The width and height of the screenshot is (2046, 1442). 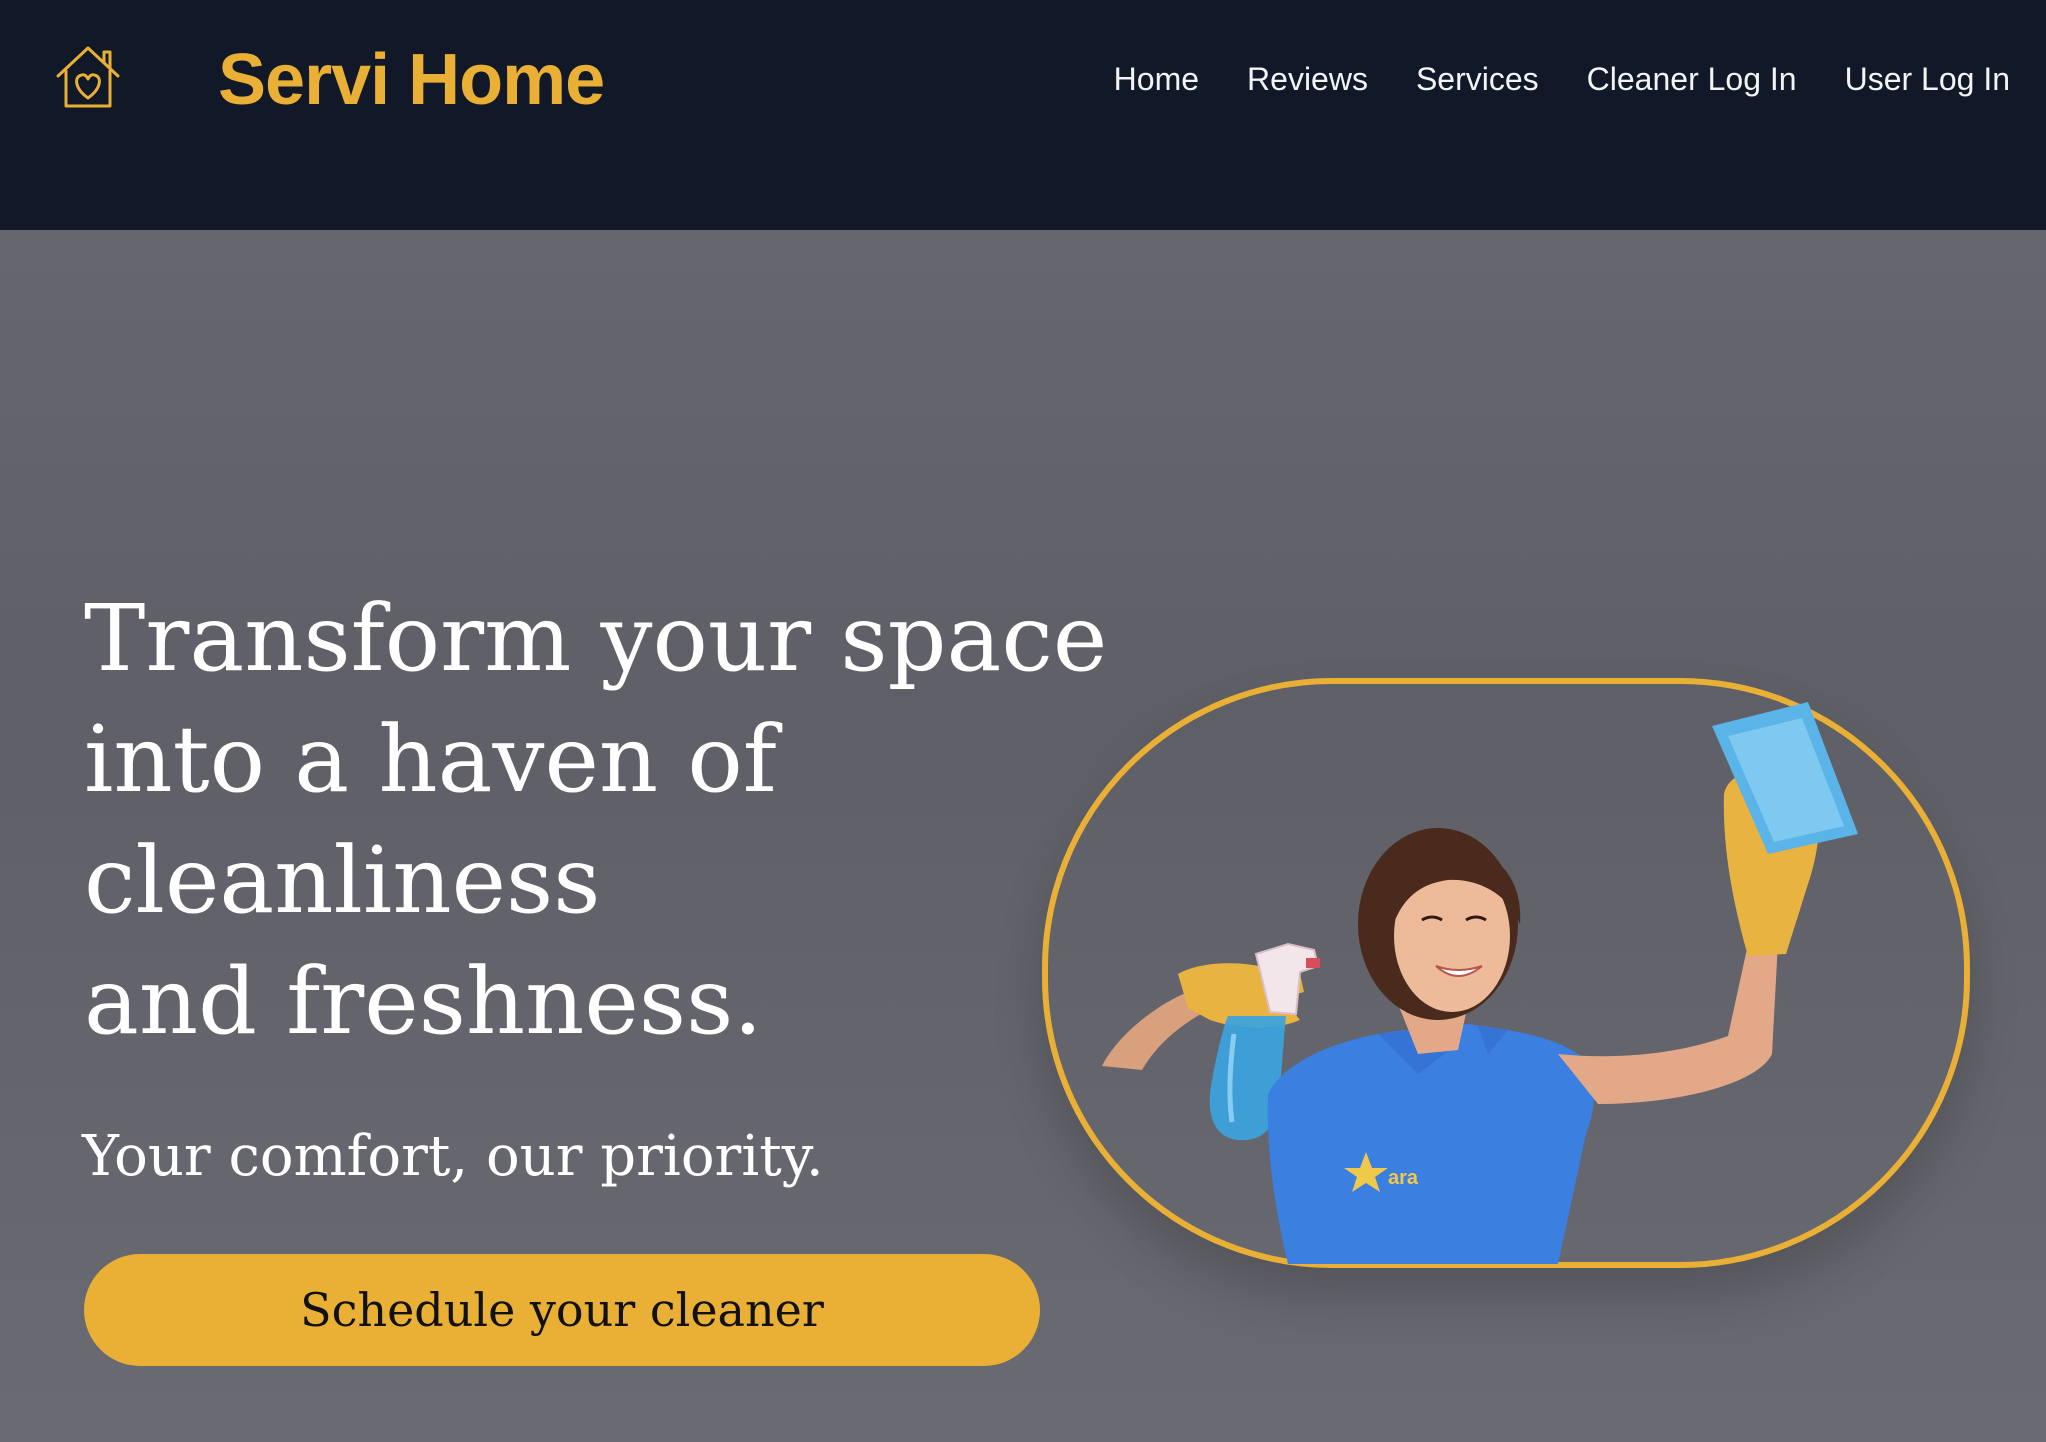 What do you see at coordinates (1156, 79) in the screenshot?
I see `nav-item-home: Home` at bounding box center [1156, 79].